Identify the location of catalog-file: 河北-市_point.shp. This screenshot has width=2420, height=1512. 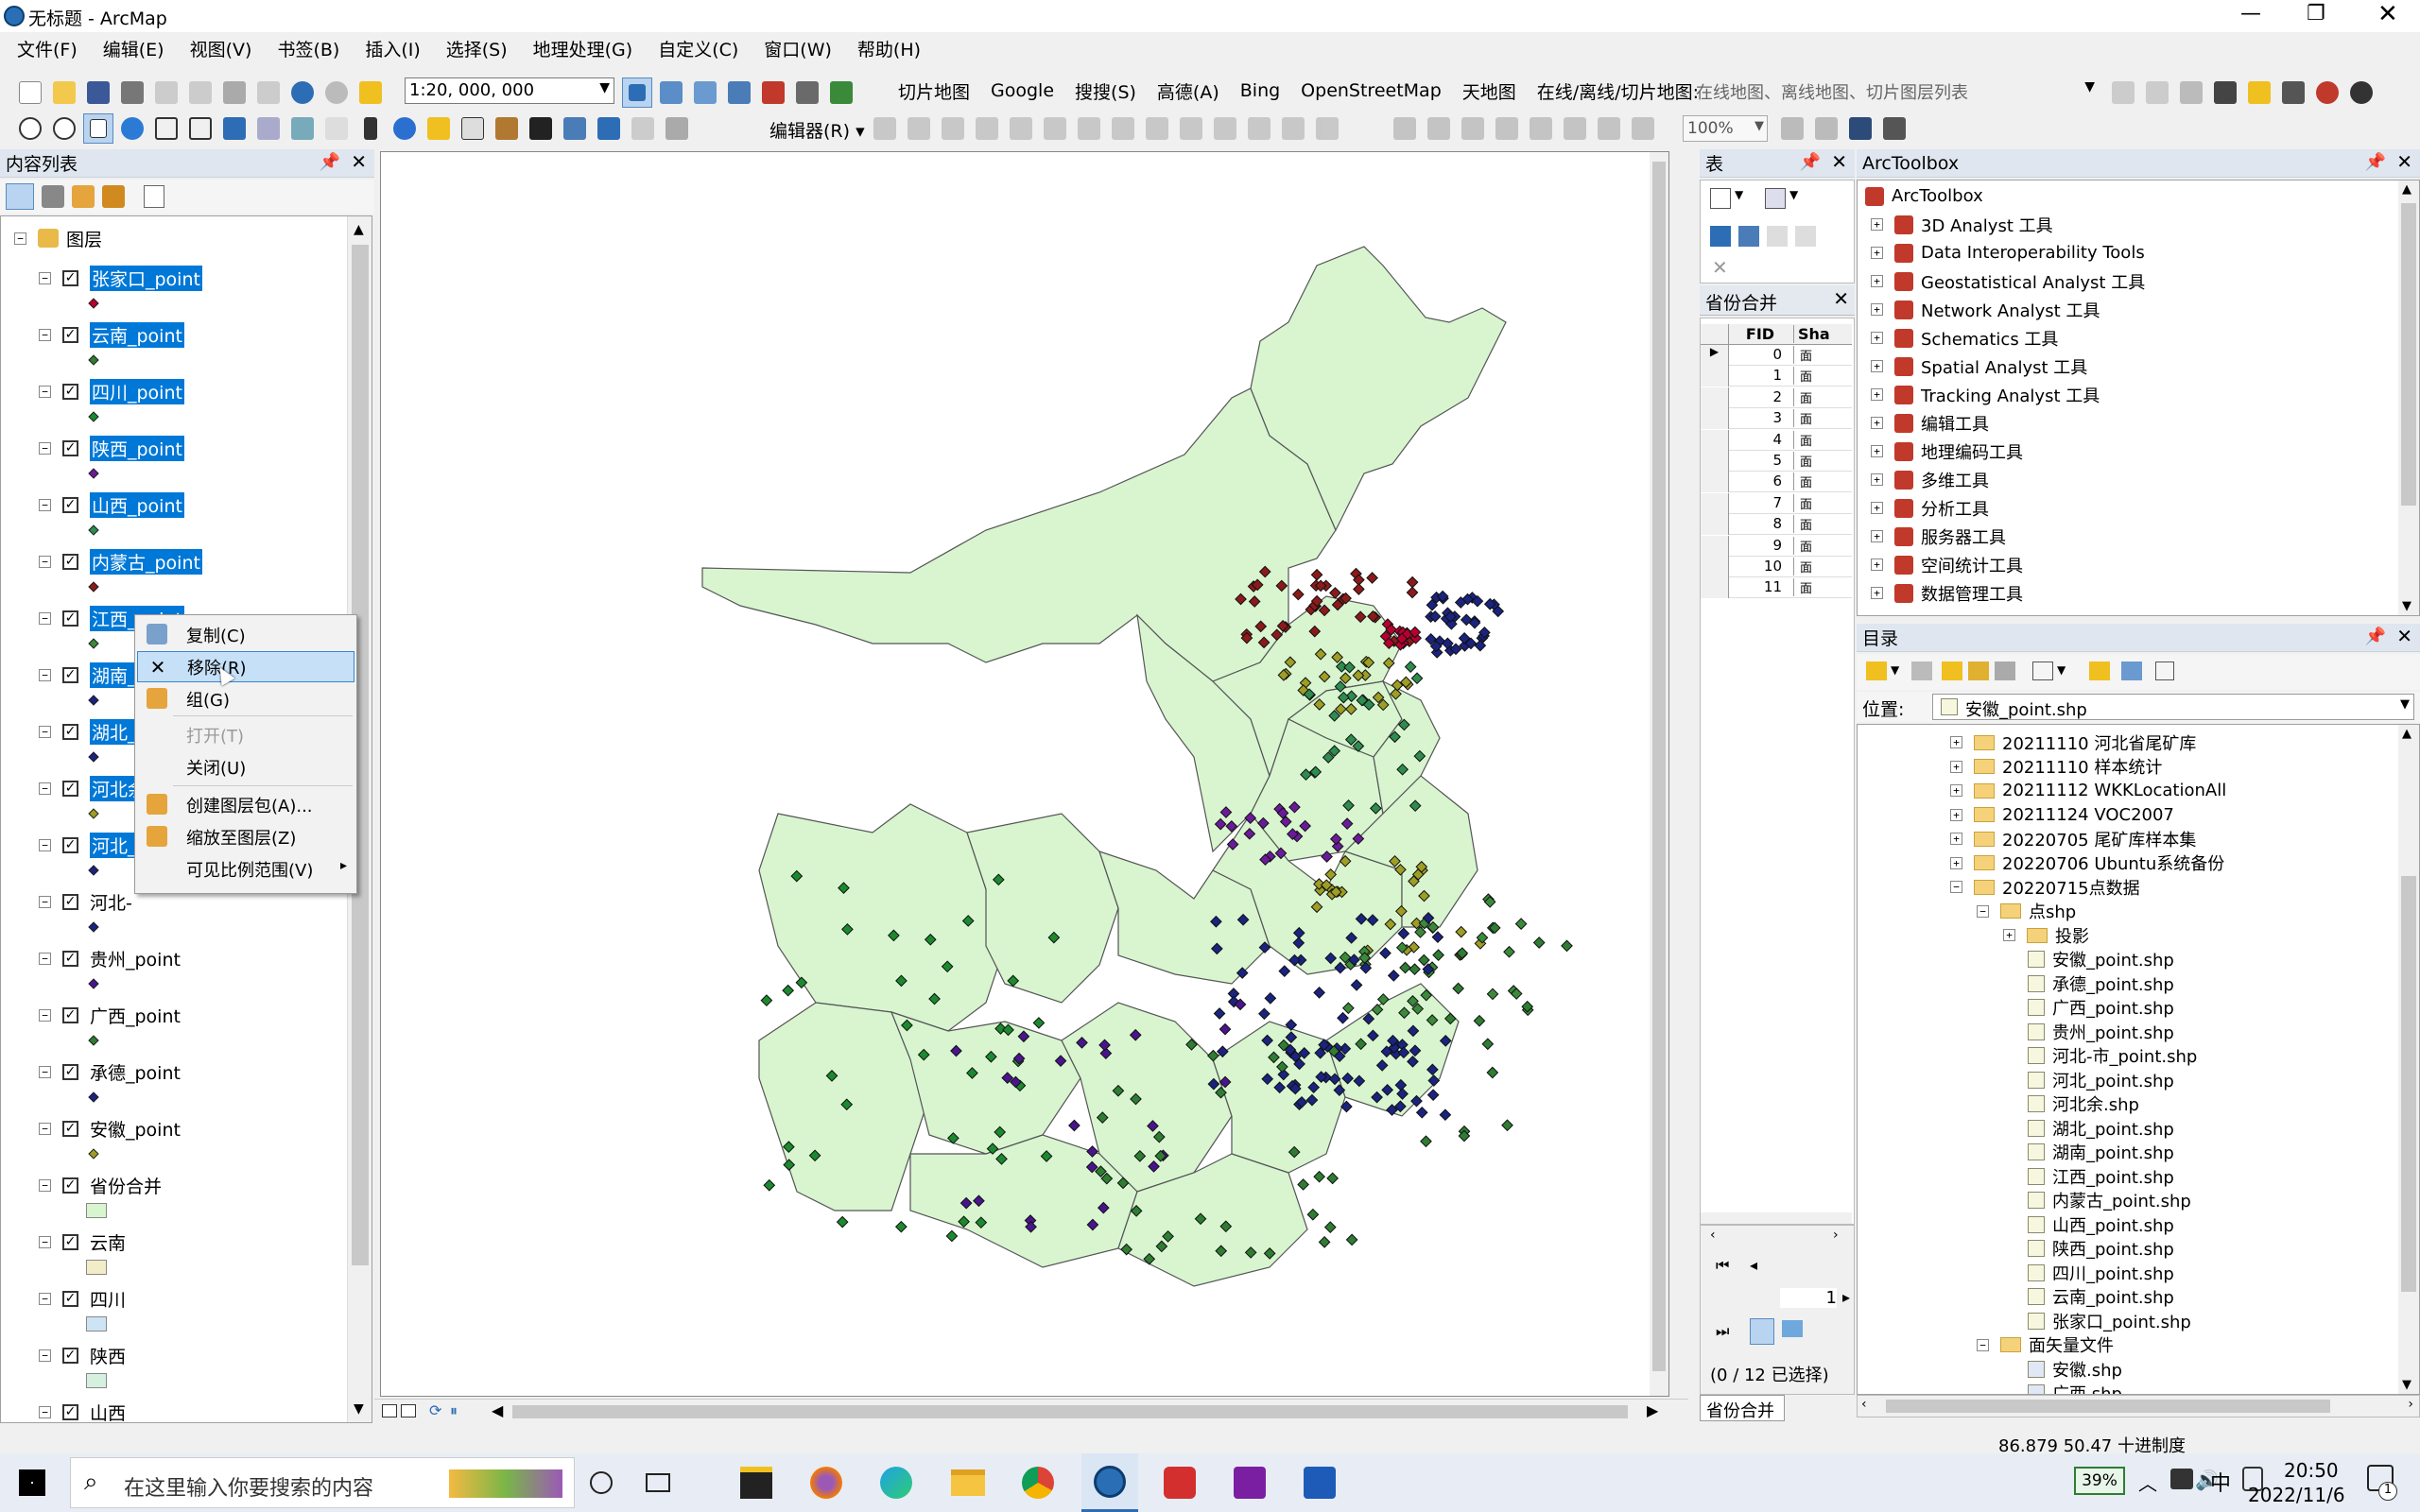
(2112, 1056).